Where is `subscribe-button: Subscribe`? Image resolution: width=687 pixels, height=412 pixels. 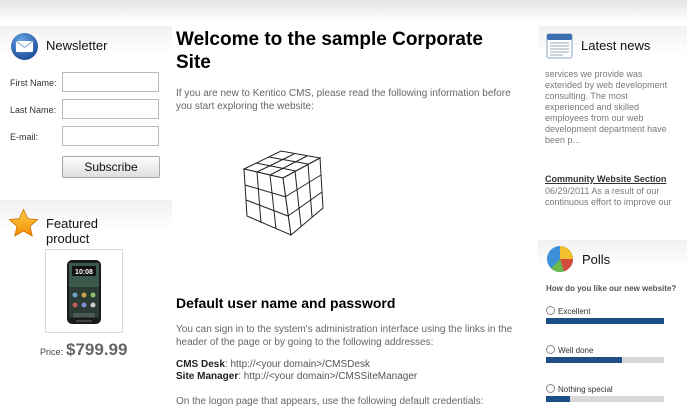
subscribe-button: Subscribe is located at coordinates (111, 167).